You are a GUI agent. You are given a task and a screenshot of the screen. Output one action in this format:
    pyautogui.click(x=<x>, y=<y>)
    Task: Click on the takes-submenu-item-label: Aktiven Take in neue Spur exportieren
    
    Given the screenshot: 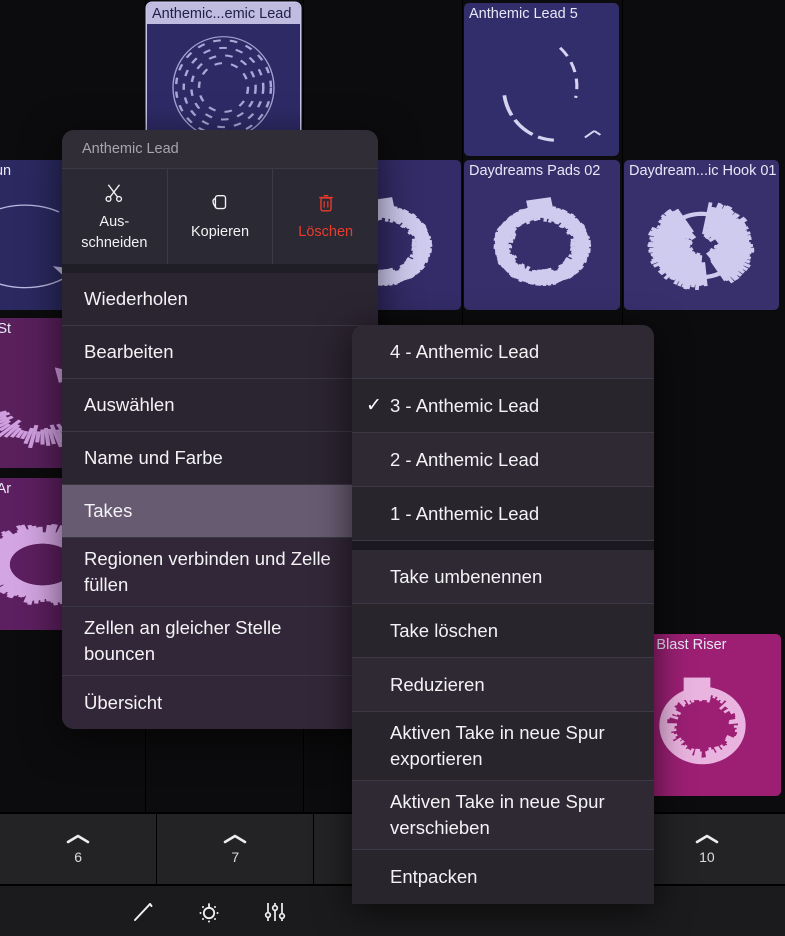 What is the action you would take?
    pyautogui.click(x=497, y=745)
    